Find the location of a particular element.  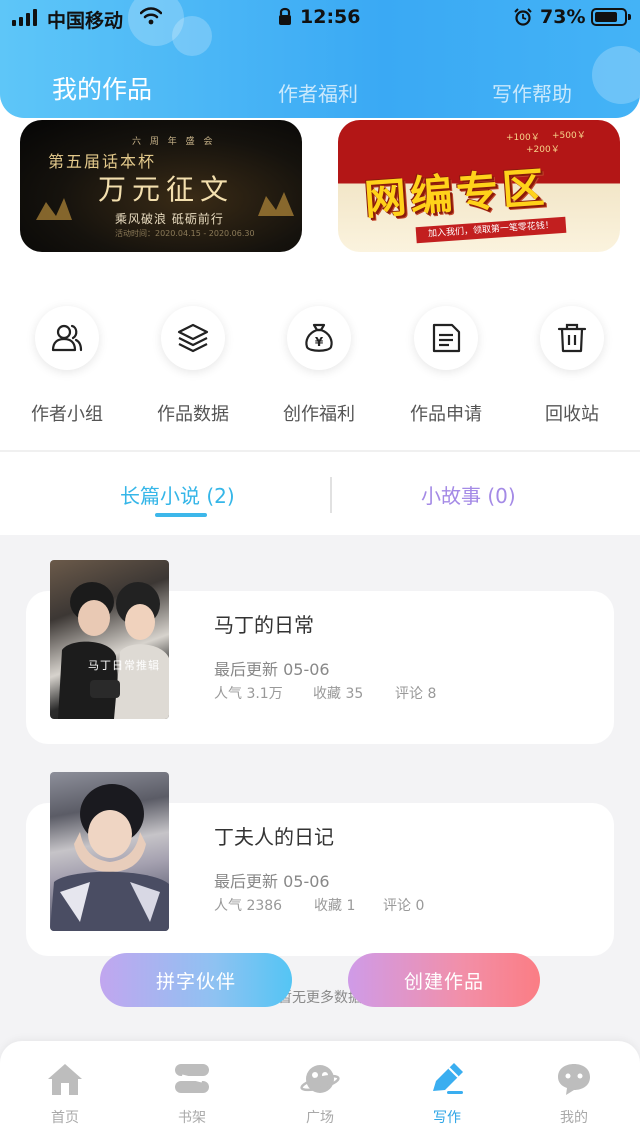

banner-contest-small: 六 周 年 盛 会 is located at coordinates (174, 142).